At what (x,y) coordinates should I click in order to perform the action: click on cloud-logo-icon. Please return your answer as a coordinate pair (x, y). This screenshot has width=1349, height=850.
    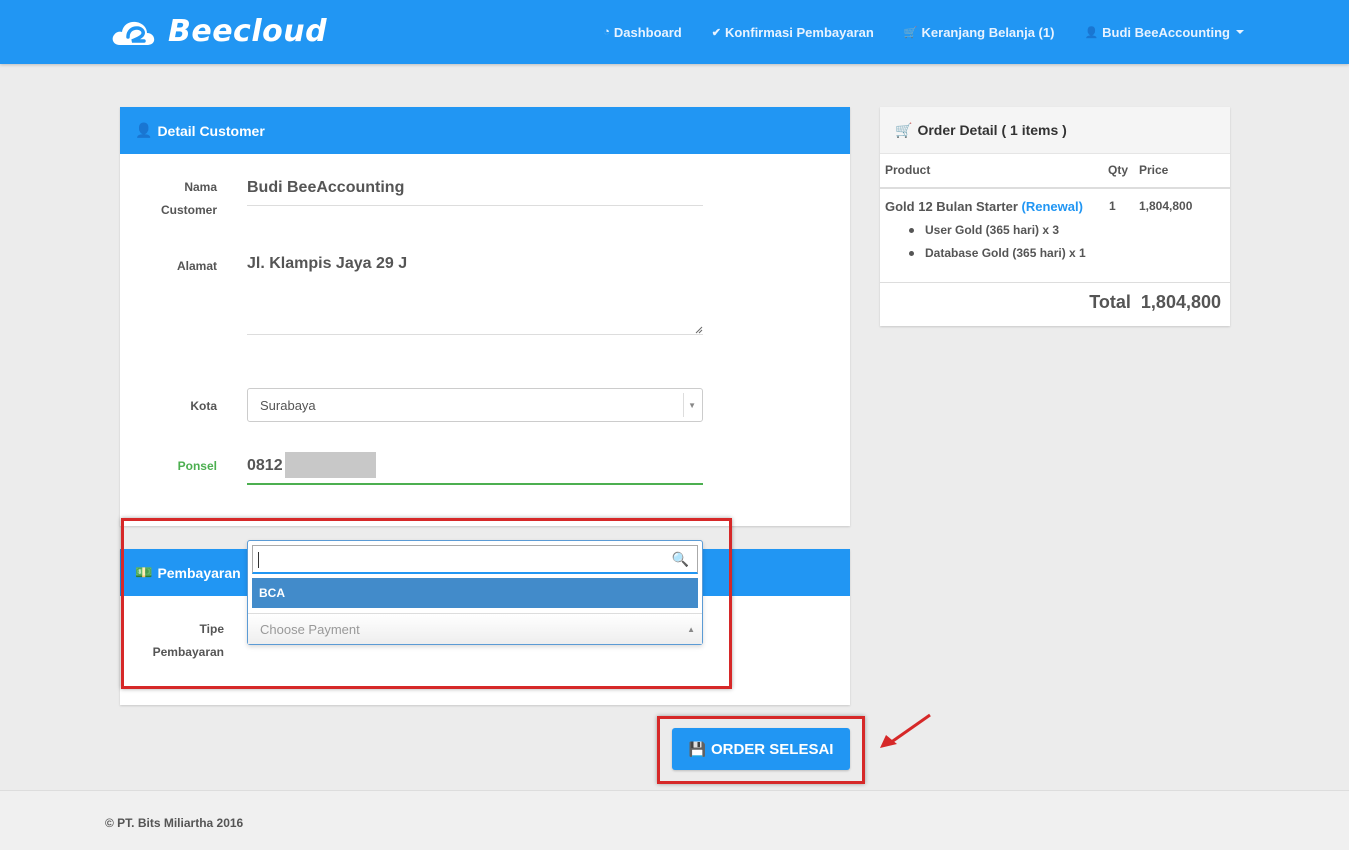
    Looking at the image, I should click on (133, 33).